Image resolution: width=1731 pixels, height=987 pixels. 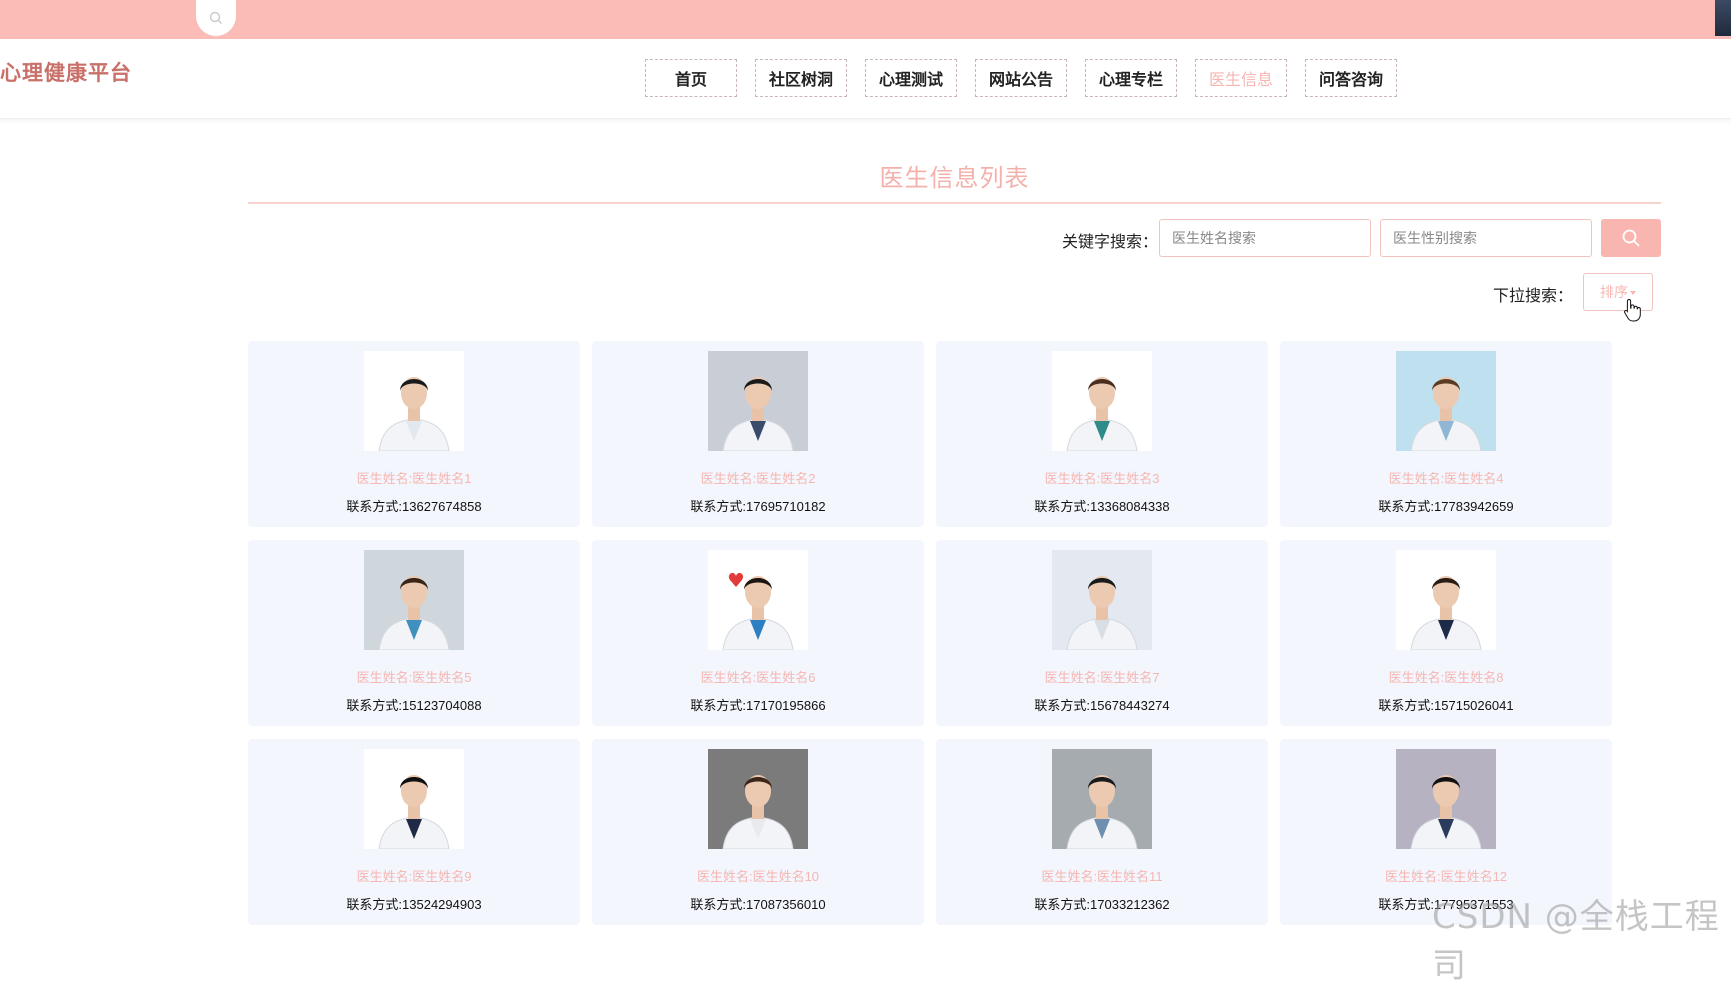 What do you see at coordinates (1533, 295) in the screenshot?
I see `dropdown-search-label: 下拉搜索：` at bounding box center [1533, 295].